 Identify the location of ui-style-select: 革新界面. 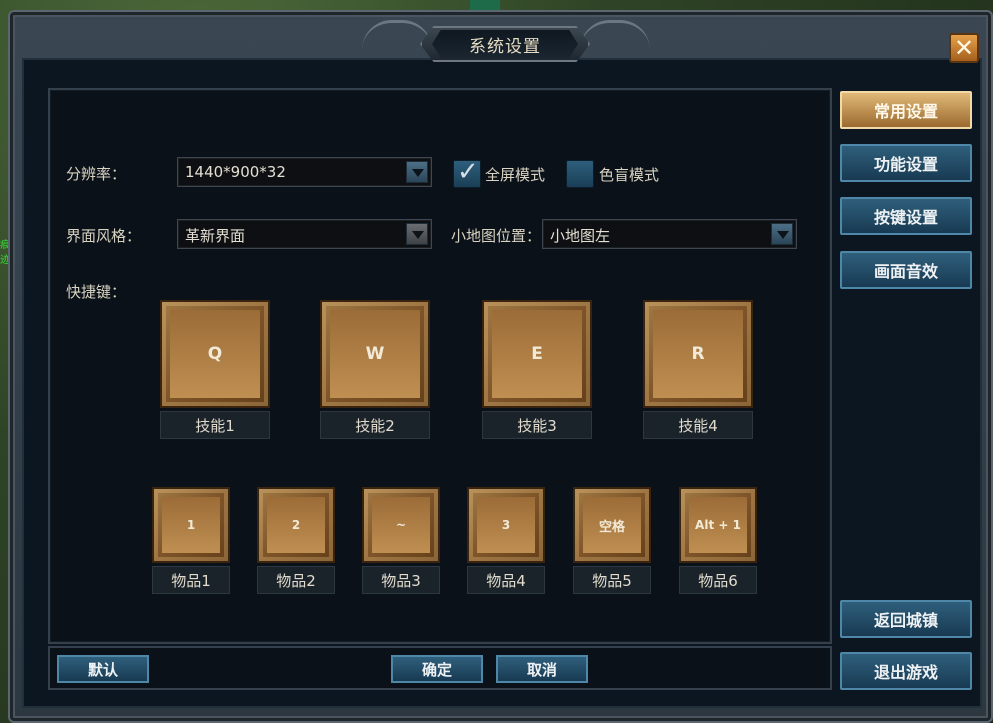
(304, 234).